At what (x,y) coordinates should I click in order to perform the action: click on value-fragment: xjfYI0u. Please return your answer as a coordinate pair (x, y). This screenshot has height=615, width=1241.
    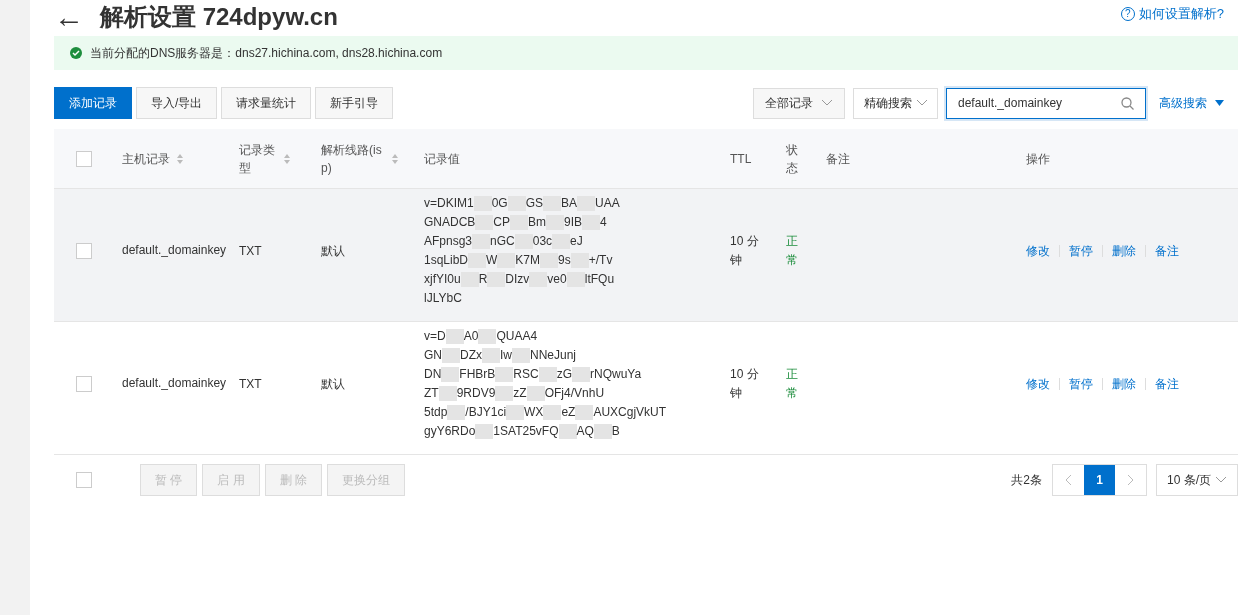
    Looking at the image, I should click on (442, 279).